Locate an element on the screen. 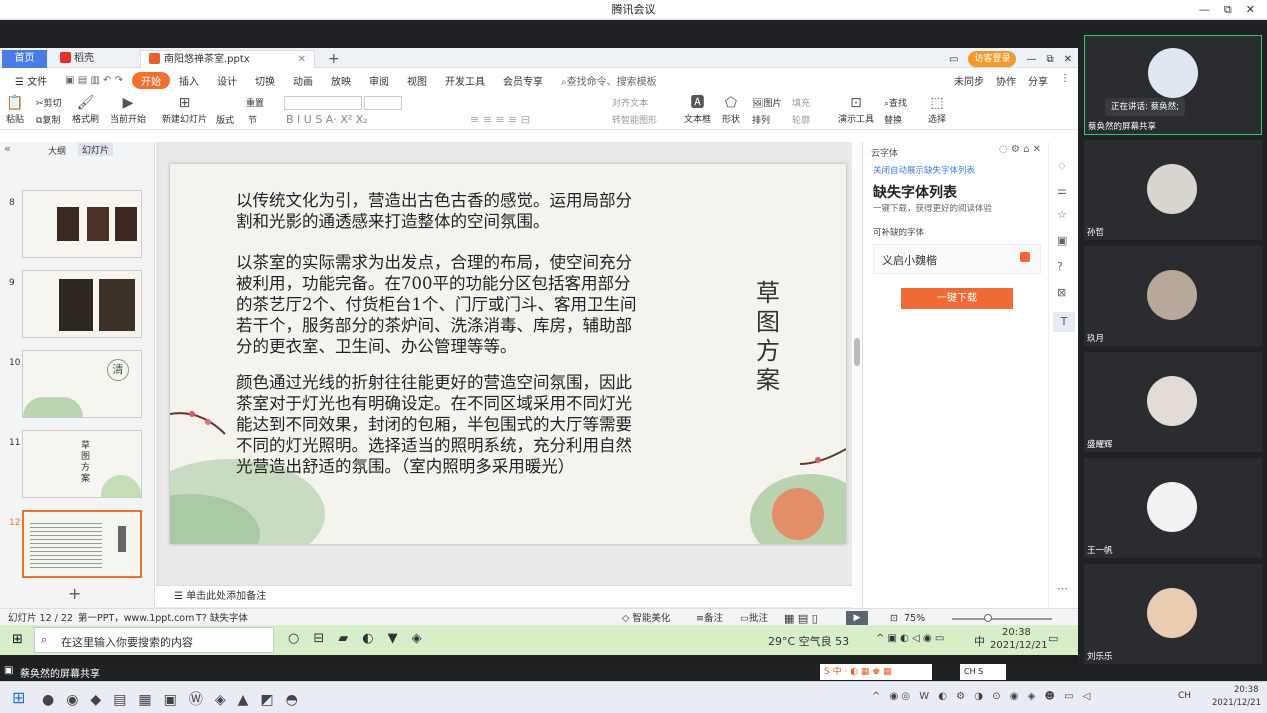  vertical-scrollbar is located at coordinates (857, 352).